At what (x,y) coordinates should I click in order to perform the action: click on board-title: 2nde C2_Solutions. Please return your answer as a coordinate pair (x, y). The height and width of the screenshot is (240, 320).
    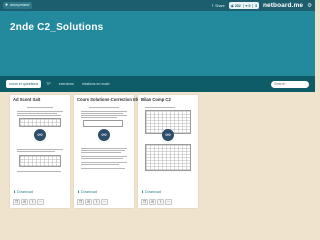
    Looking at the image, I should click on (57, 27).